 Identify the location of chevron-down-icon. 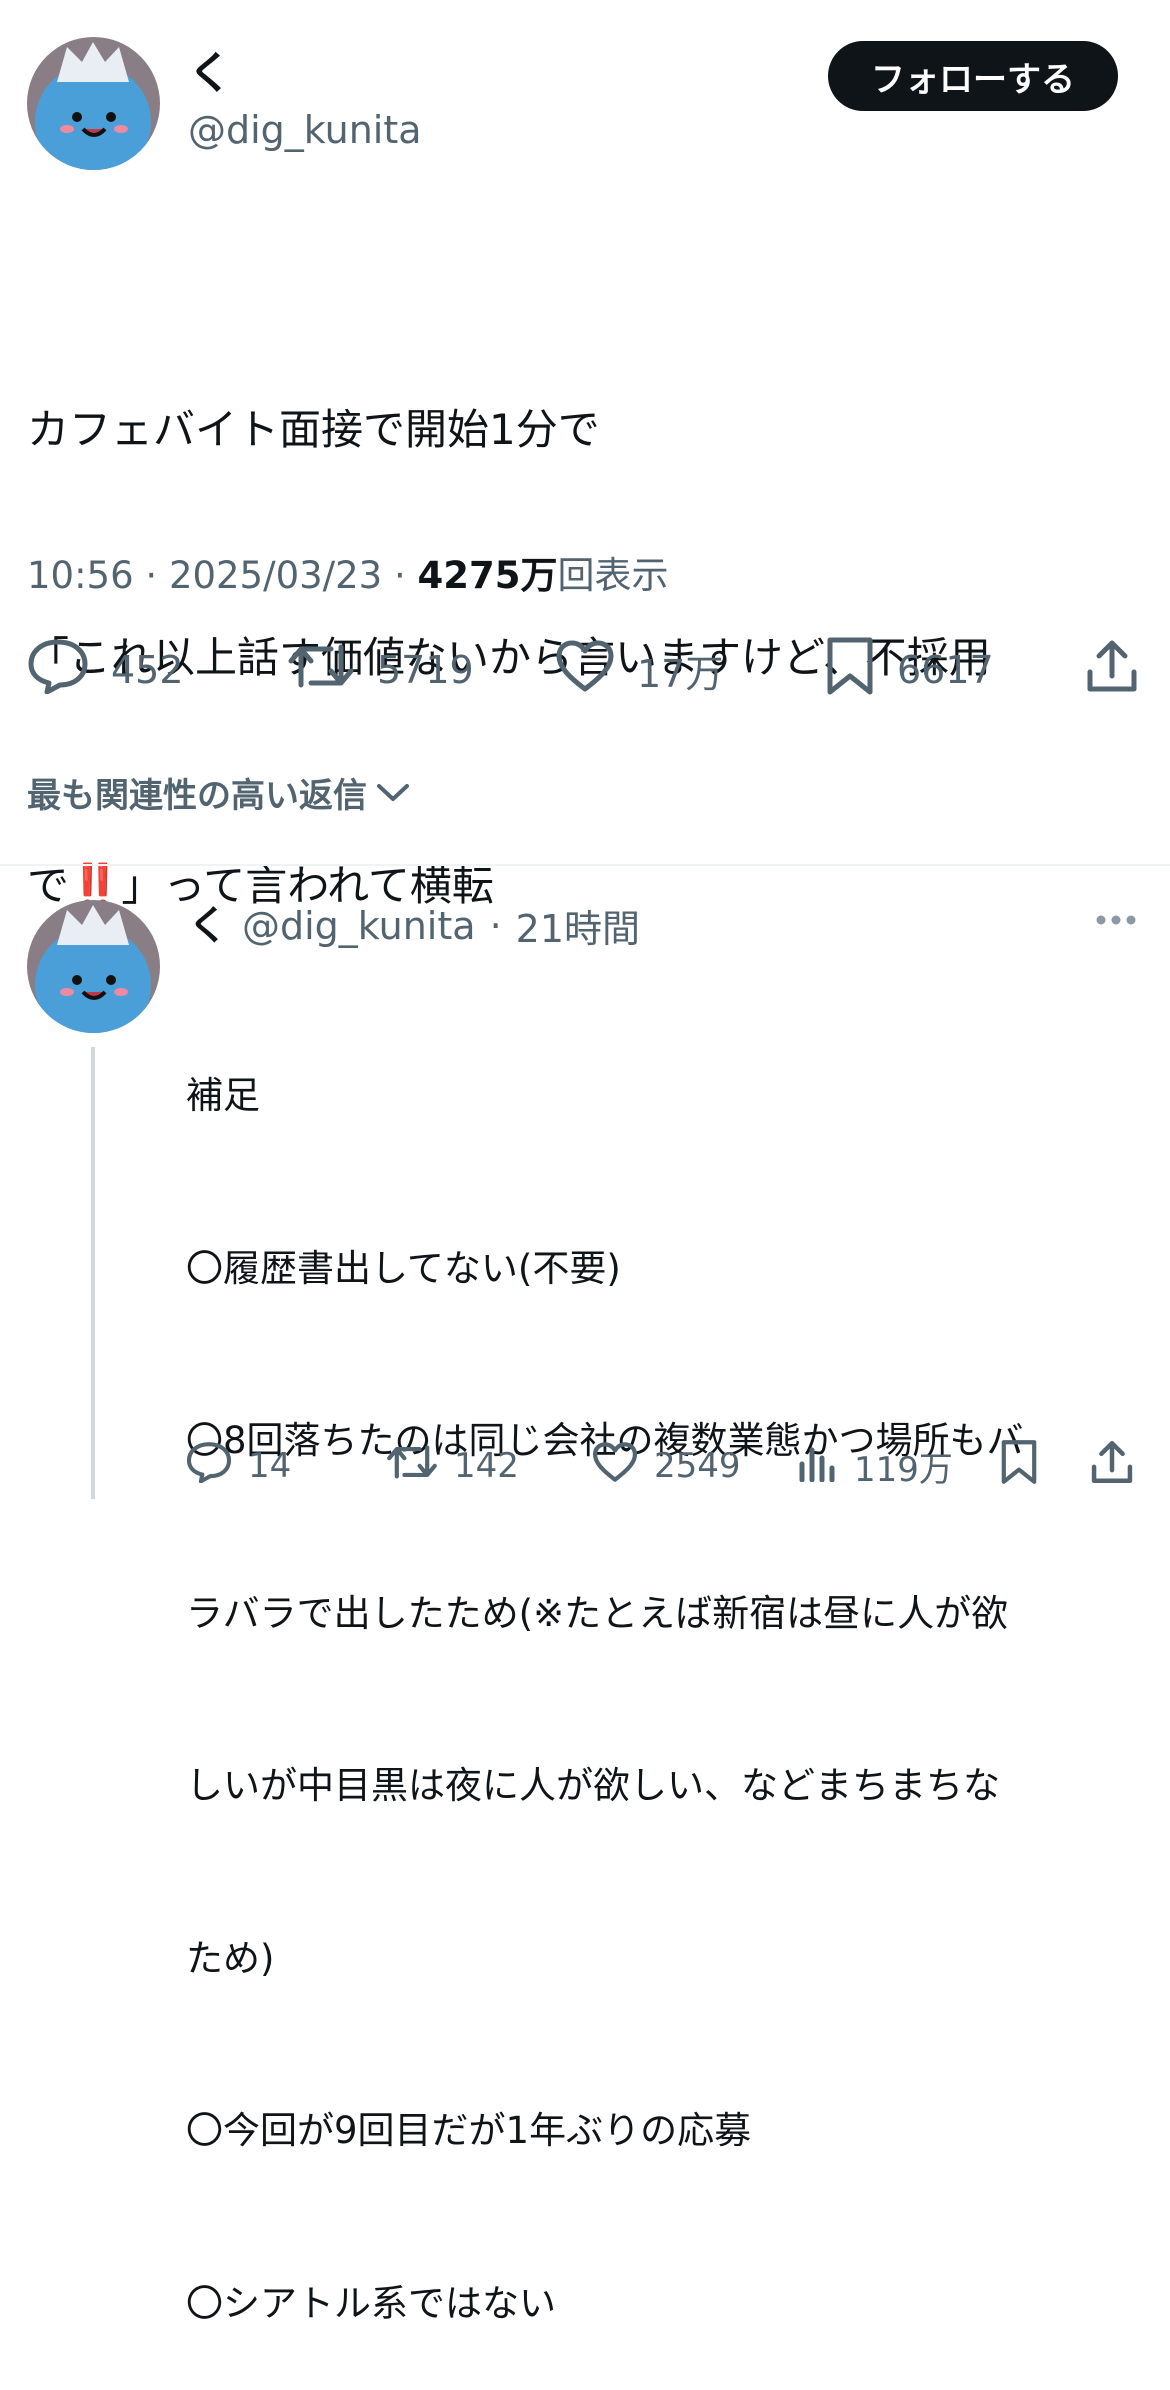
(393, 793).